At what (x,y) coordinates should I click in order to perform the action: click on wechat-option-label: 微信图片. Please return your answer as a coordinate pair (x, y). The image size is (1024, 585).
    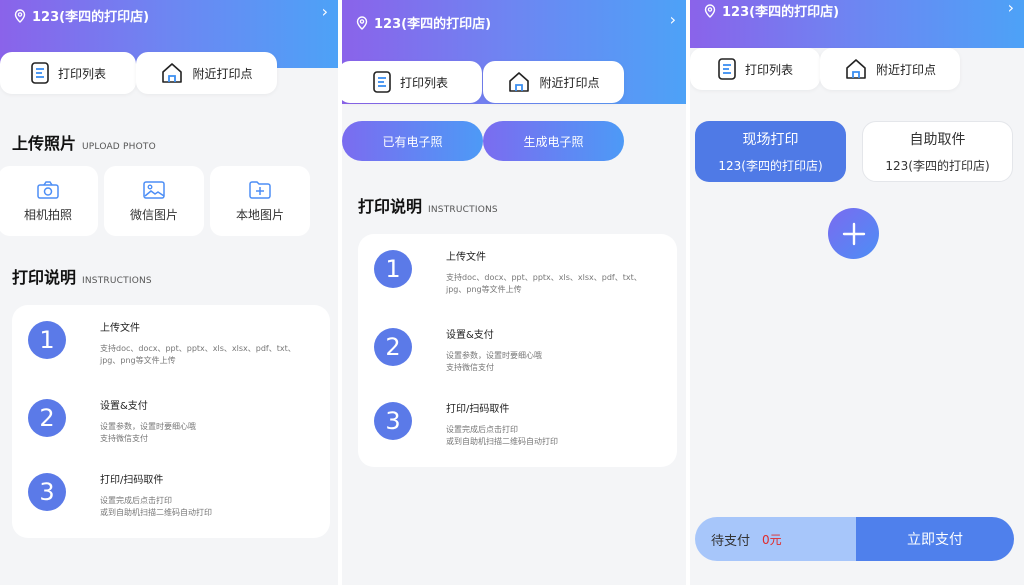
    Looking at the image, I should click on (153, 214).